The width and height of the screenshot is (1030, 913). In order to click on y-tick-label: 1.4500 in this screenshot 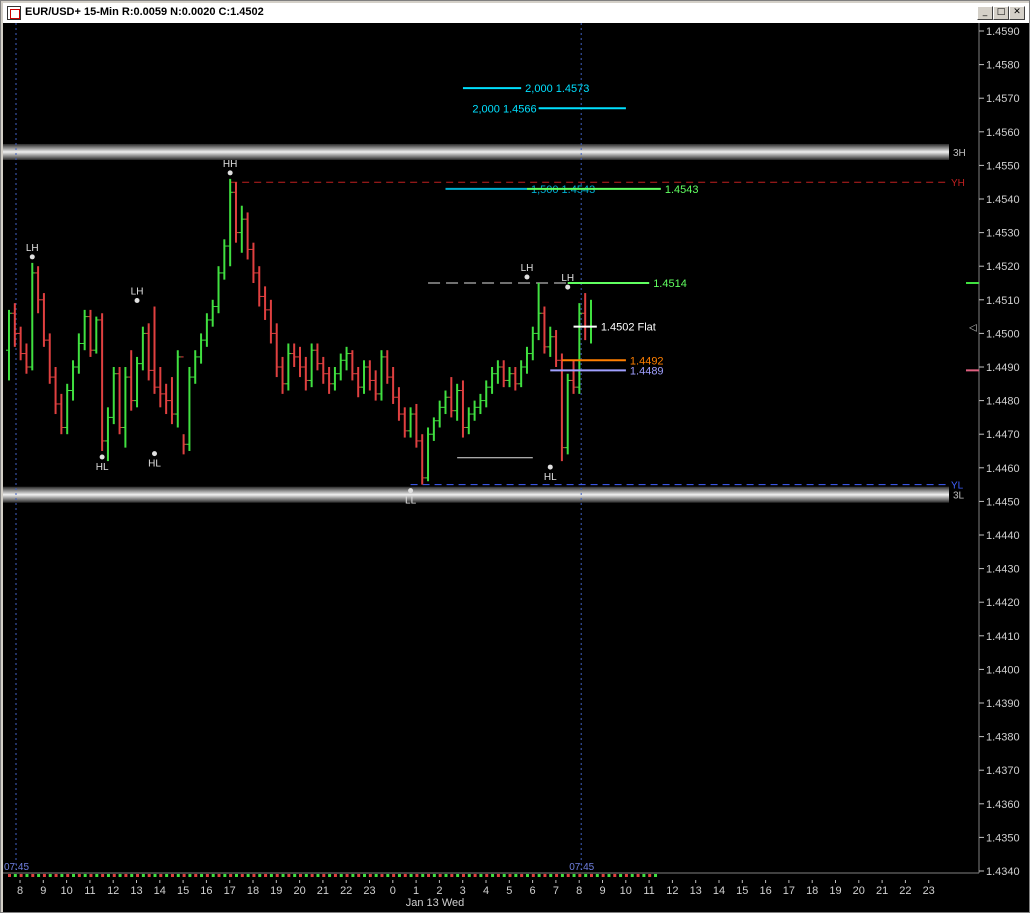, I will do `click(1003, 334)`.